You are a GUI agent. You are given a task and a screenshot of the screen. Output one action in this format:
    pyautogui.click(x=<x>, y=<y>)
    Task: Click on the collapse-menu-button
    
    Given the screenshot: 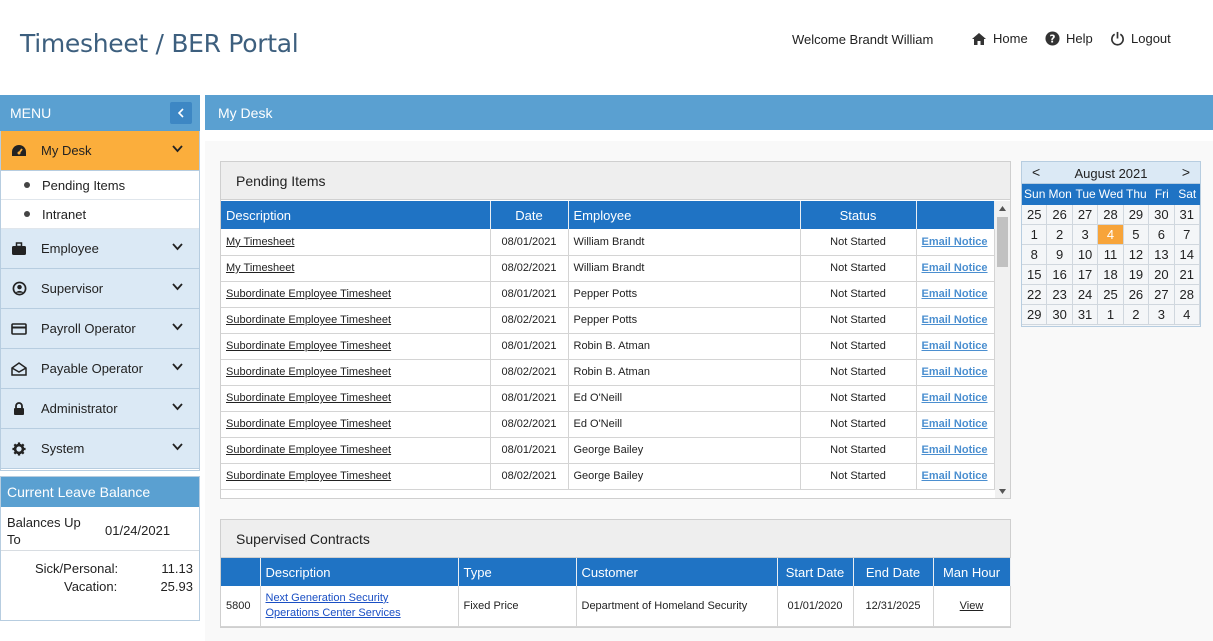 What is the action you would take?
    pyautogui.click(x=181, y=113)
    